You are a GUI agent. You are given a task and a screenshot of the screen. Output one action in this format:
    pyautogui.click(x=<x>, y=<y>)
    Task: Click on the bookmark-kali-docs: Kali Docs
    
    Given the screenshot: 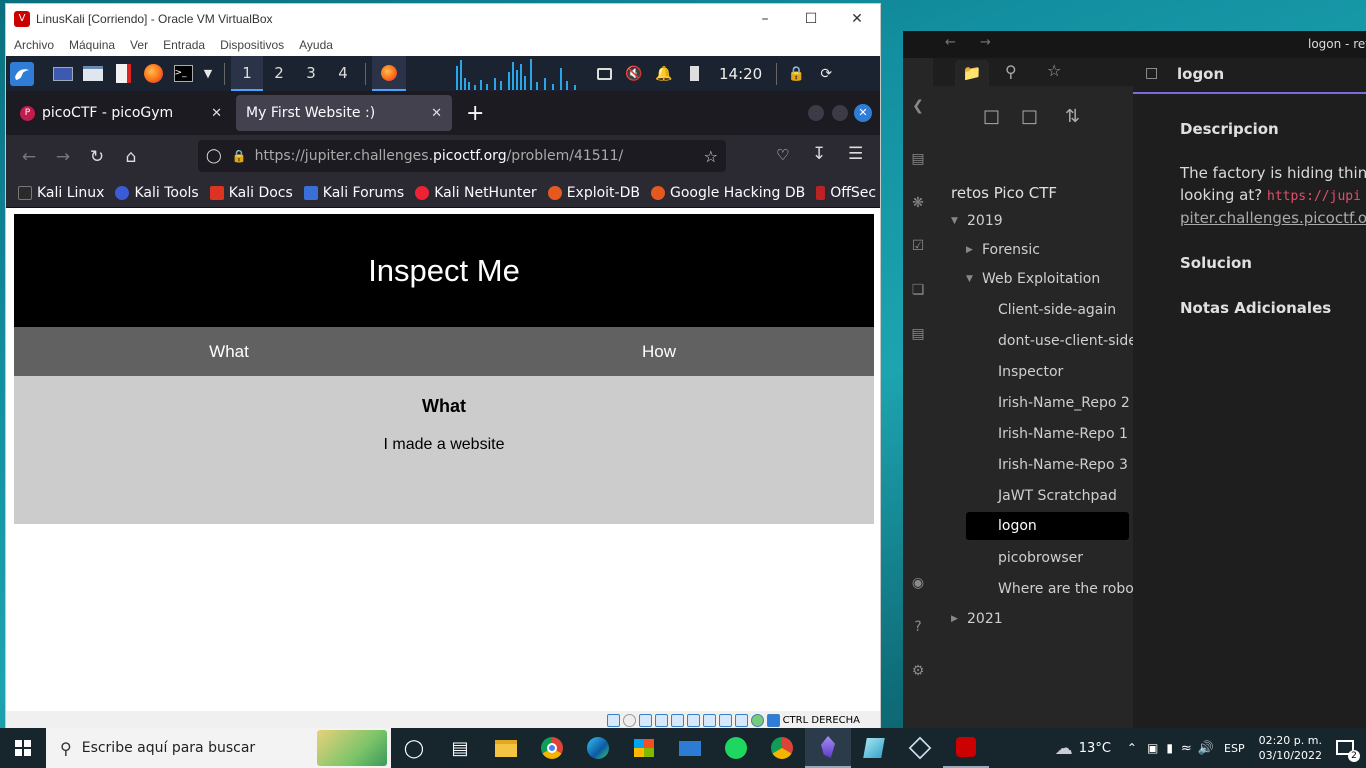 What is the action you would take?
    pyautogui.click(x=251, y=193)
    